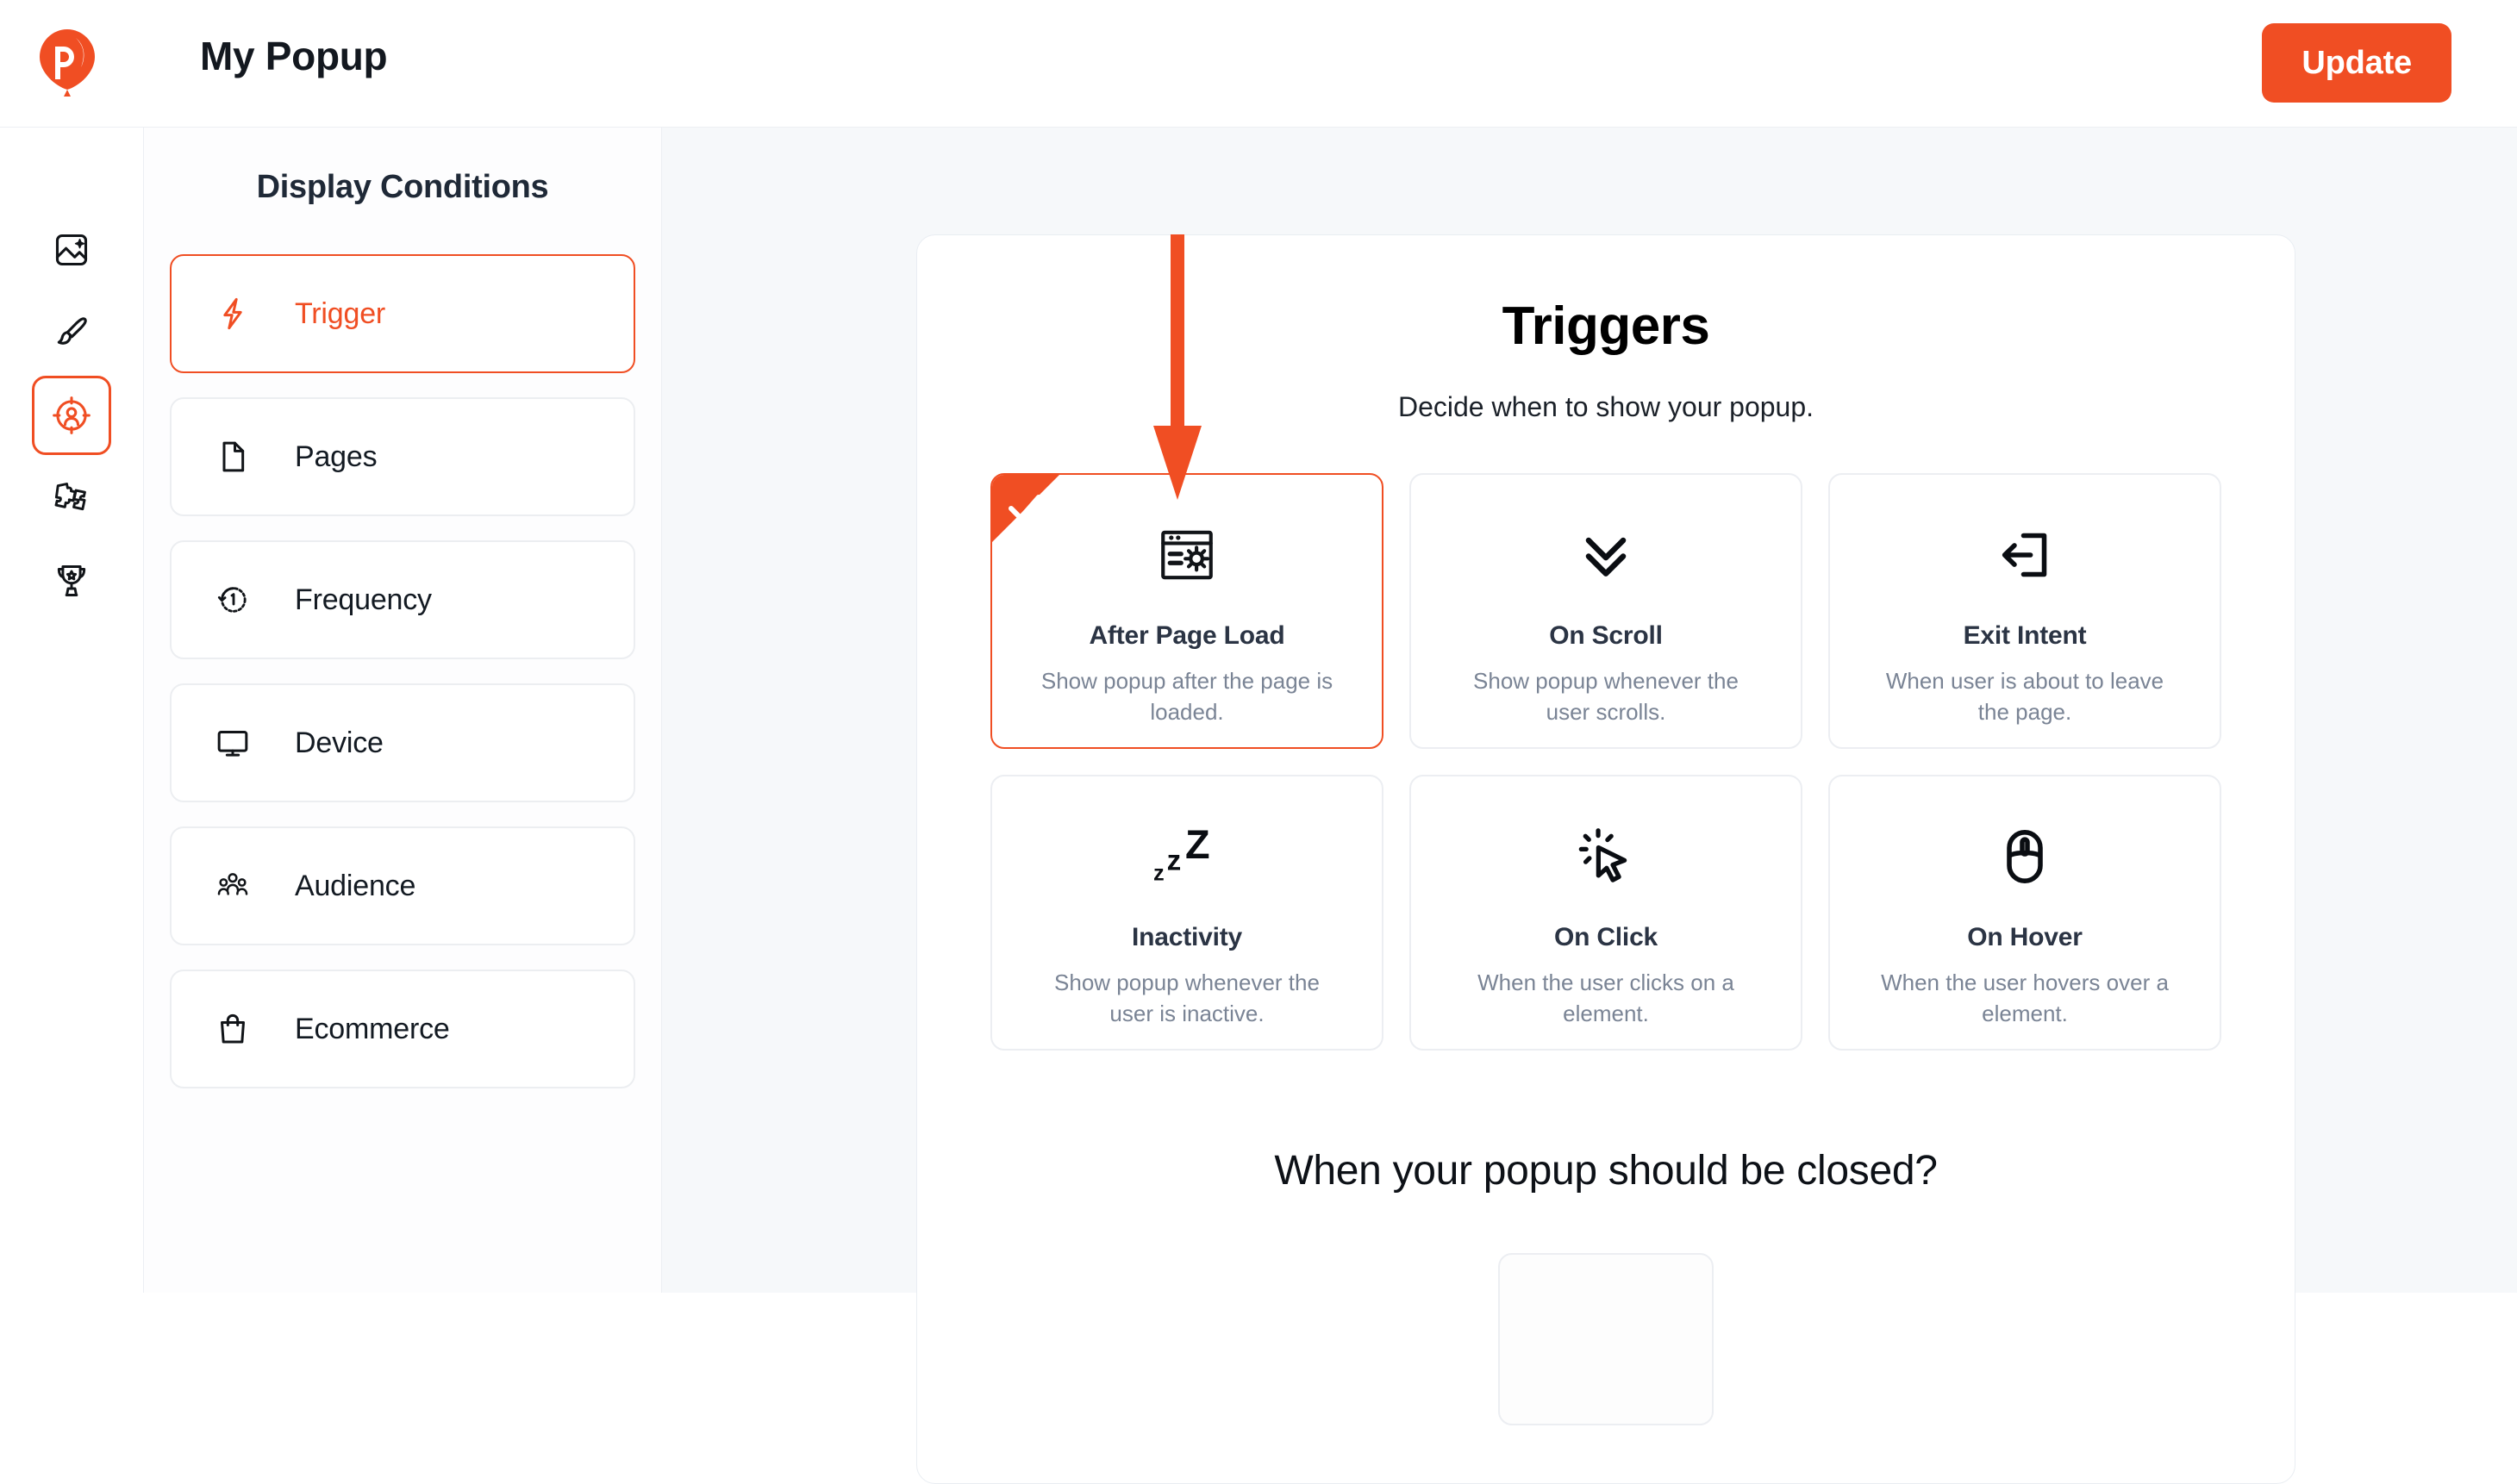 This screenshot has width=2517, height=1484. I want to click on lightning-bolt-icon, so click(232, 313).